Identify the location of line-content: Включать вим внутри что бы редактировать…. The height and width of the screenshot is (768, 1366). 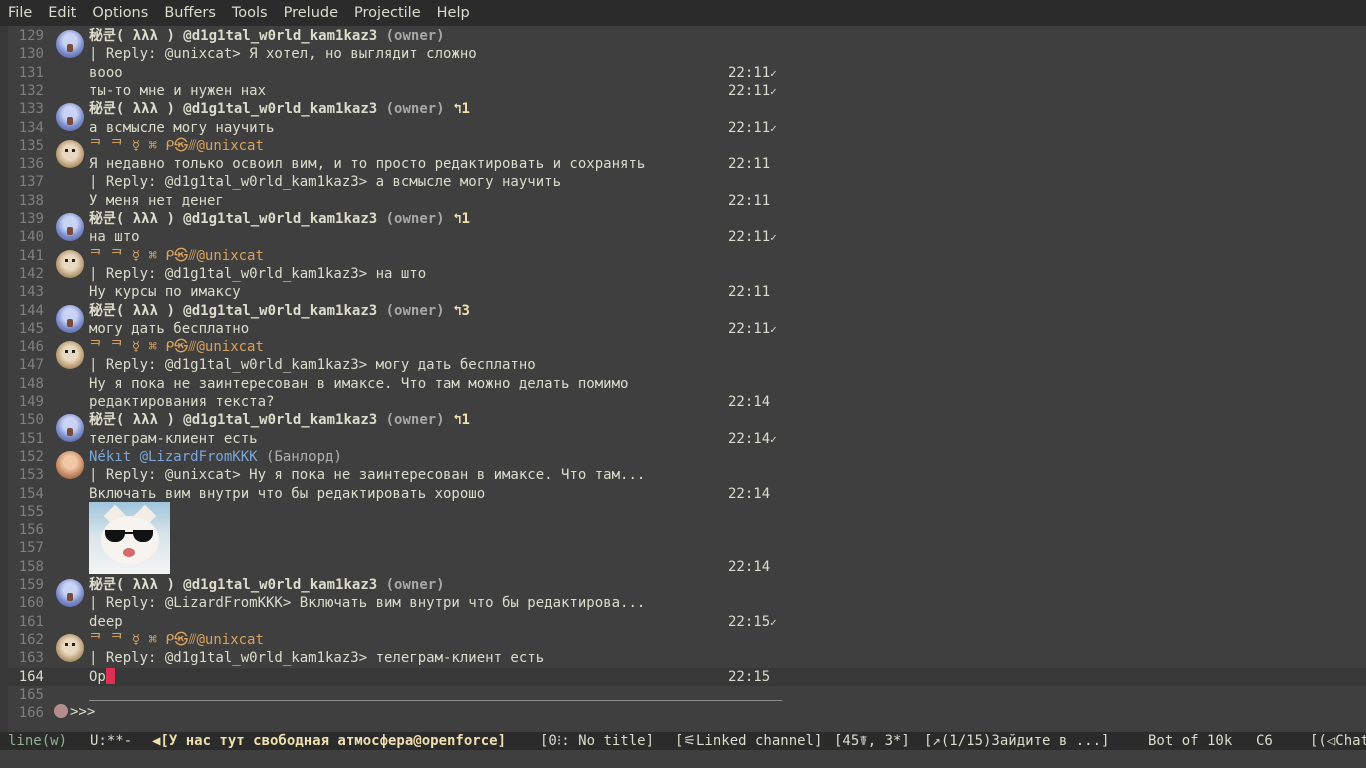
(287, 494).